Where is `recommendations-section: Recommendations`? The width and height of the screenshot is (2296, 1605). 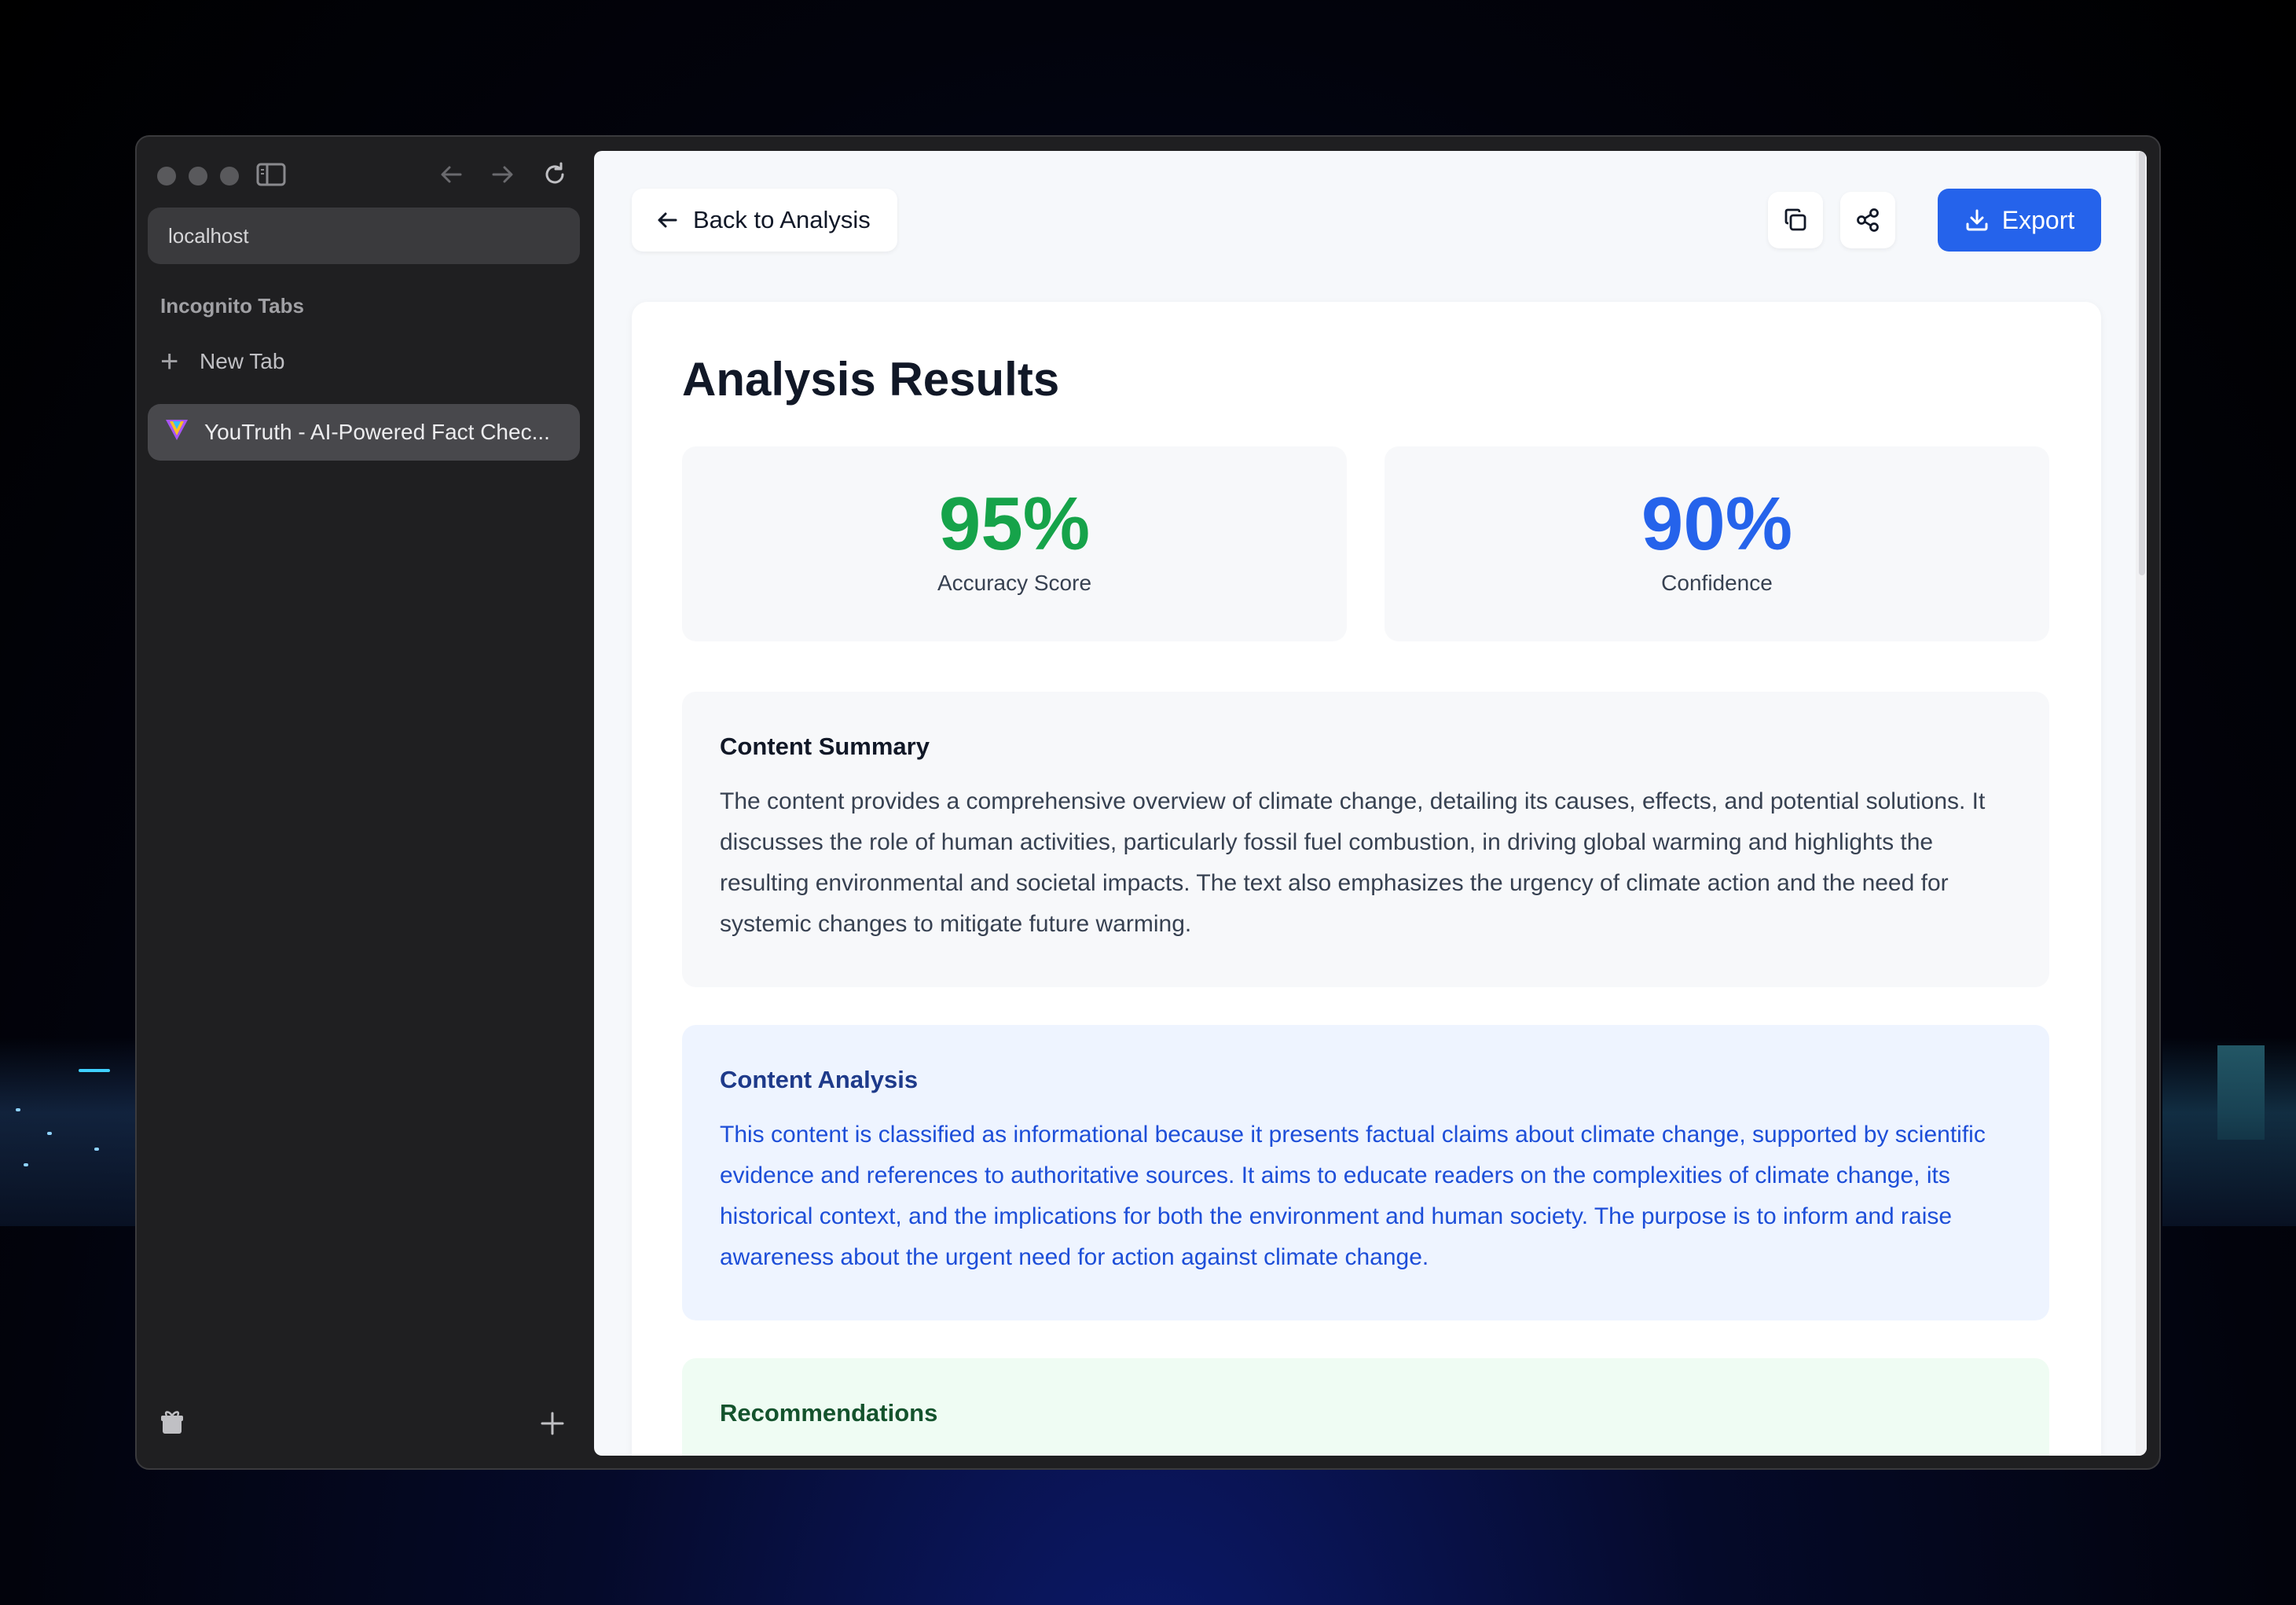 recommendations-section: Recommendations is located at coordinates (1365, 1407).